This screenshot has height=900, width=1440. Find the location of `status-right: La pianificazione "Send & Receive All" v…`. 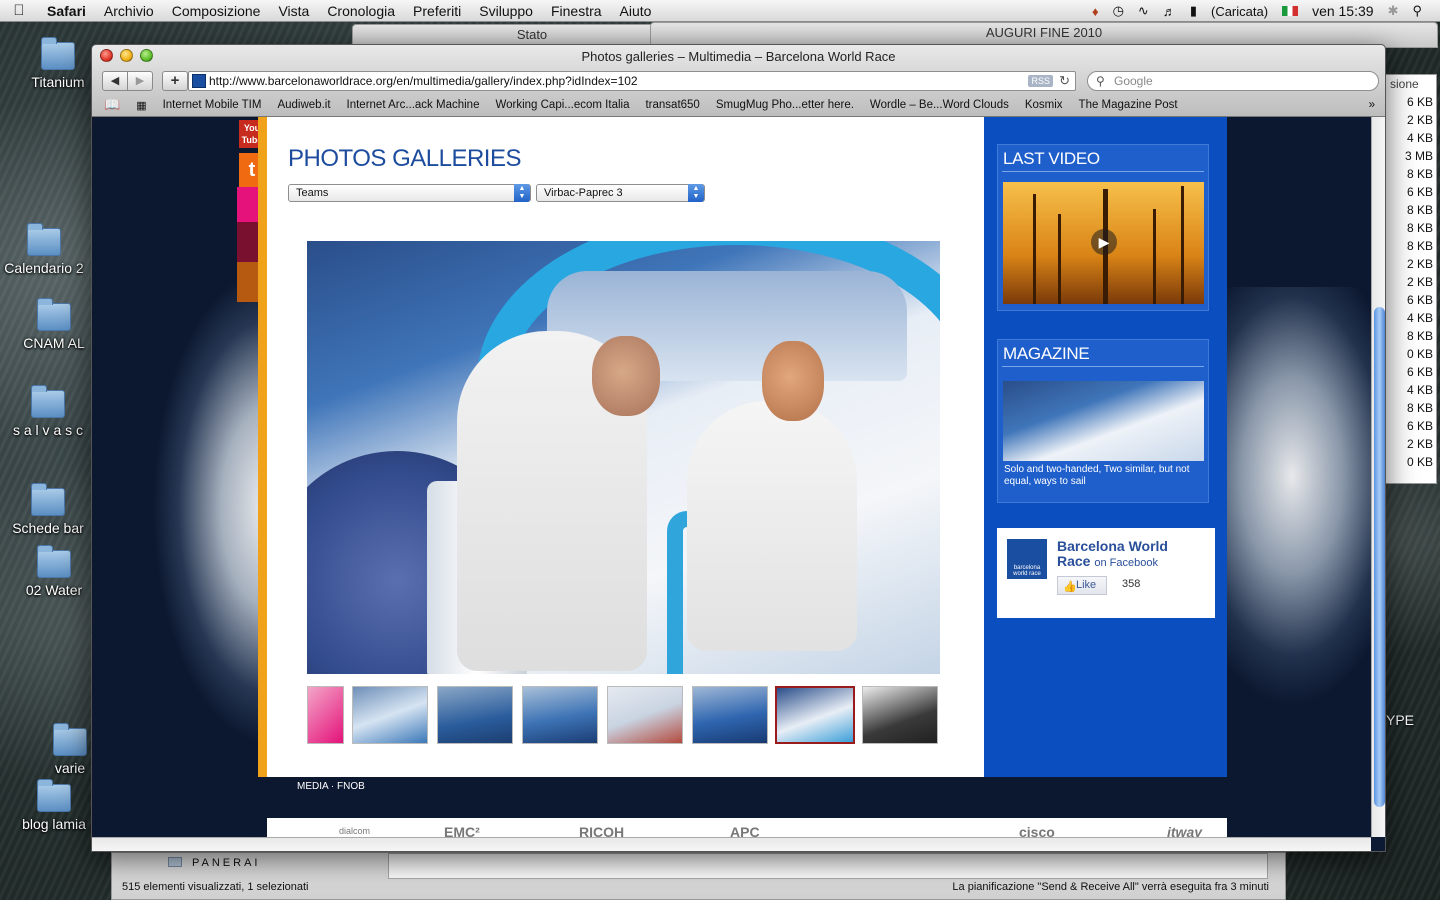

status-right: La pianificazione "Send & Receive All" v… is located at coordinates (1110, 887).